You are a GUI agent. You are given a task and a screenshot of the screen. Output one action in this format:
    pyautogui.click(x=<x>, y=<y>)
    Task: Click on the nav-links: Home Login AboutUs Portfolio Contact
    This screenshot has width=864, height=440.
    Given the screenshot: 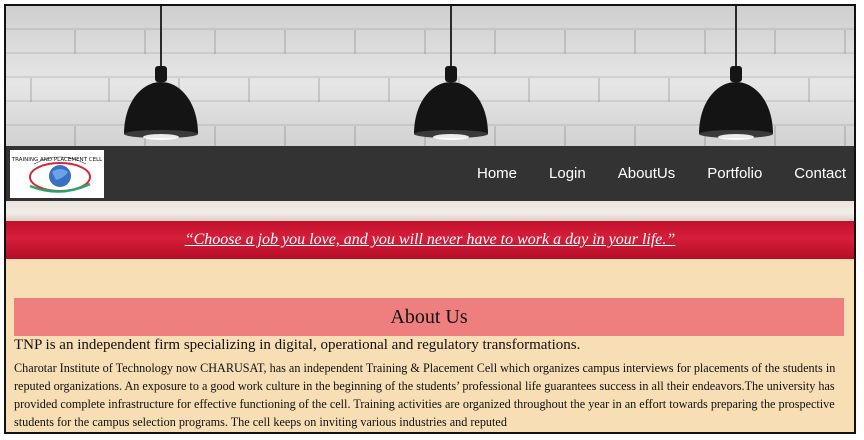 What is the action you would take?
    pyautogui.click(x=645, y=173)
    